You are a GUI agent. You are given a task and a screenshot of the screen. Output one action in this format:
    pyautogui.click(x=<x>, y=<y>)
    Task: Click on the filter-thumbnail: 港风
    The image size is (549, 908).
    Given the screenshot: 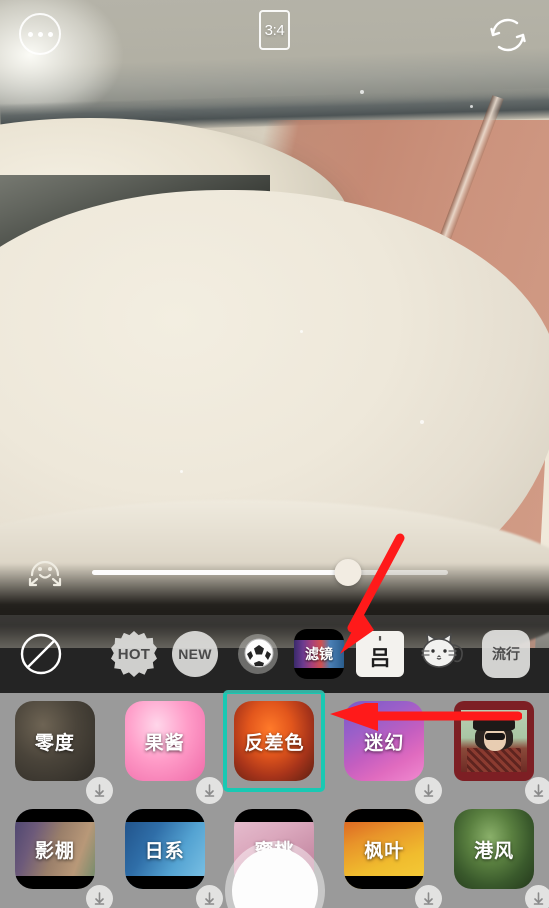 What is the action you would take?
    pyautogui.click(x=494, y=849)
    